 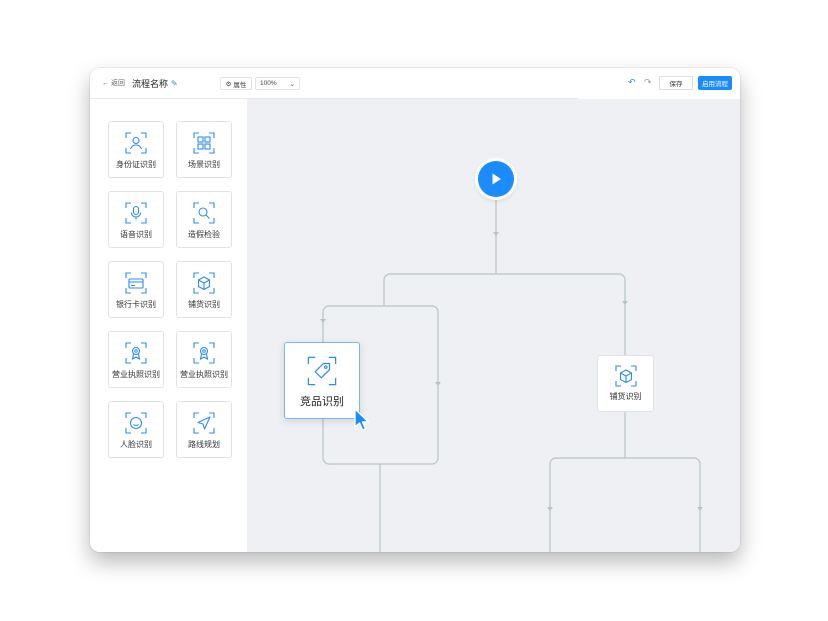 I want to click on scene-grid-icon, so click(x=204, y=143).